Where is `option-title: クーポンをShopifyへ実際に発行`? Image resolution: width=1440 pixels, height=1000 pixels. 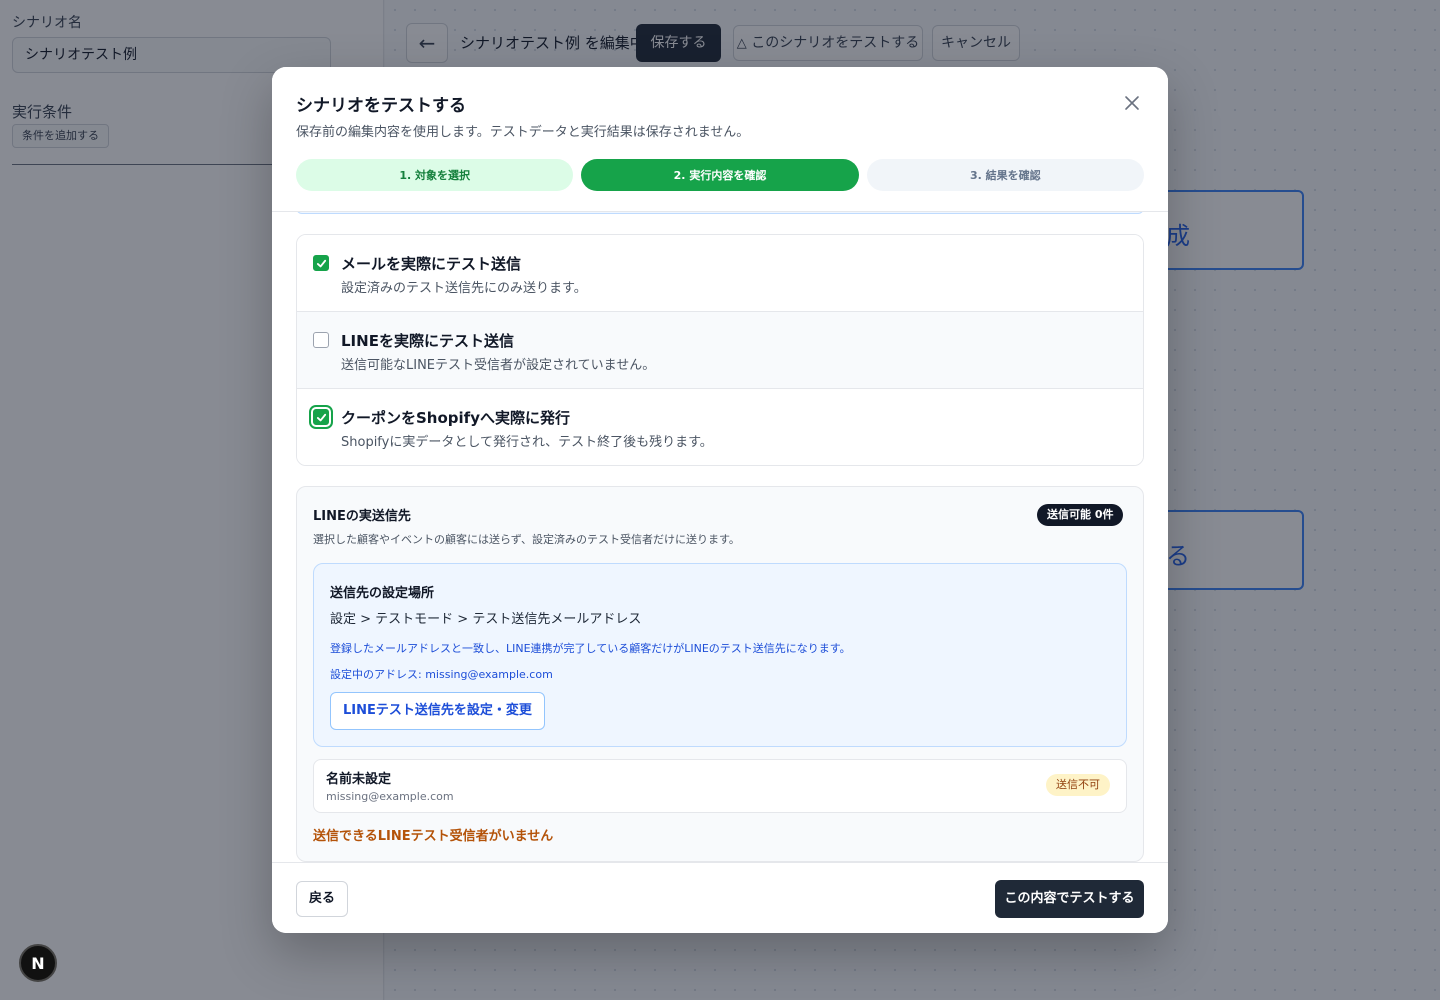
option-title: クーポンをShopifyへ実際に発行 is located at coordinates (455, 418).